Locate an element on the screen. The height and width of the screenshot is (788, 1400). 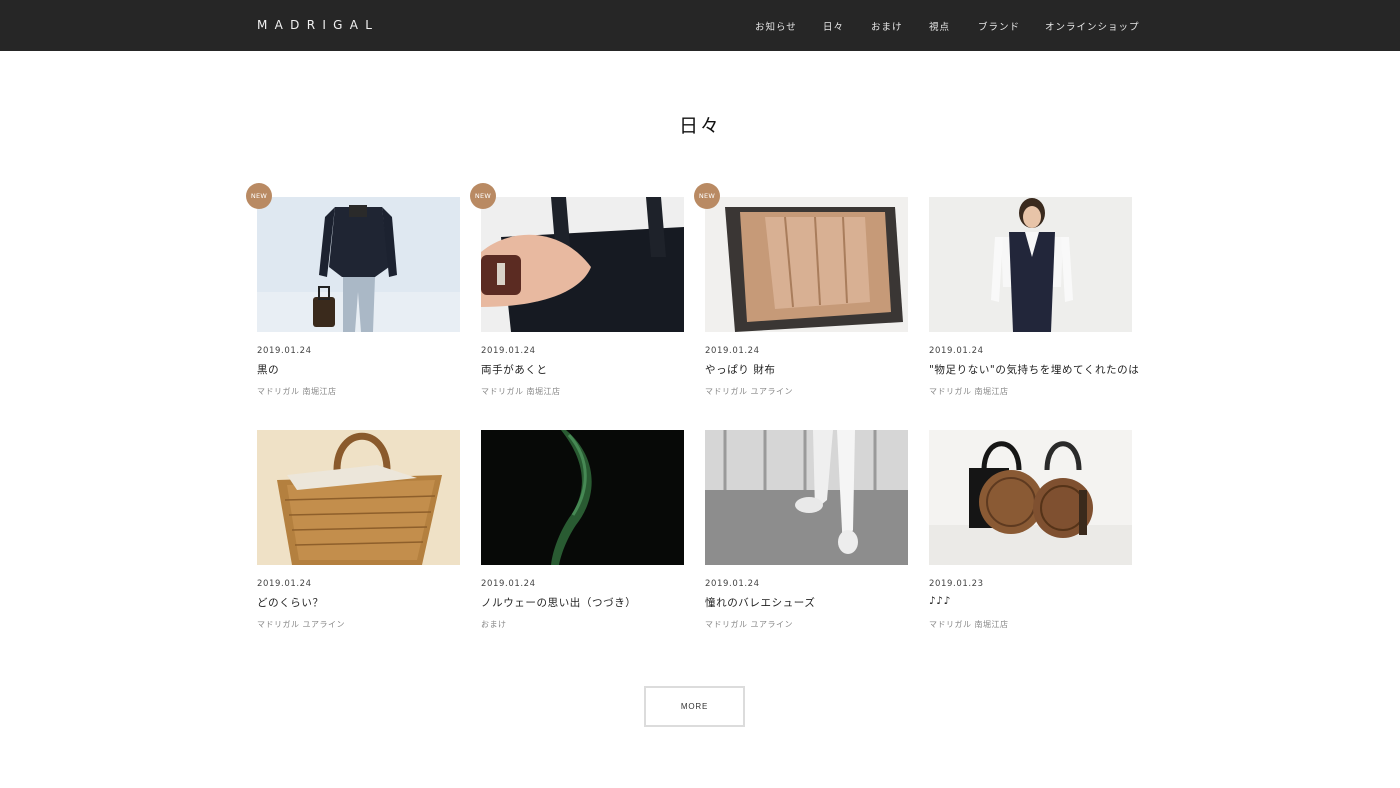
post-title: ♪♪♪ is located at coordinates (940, 601).